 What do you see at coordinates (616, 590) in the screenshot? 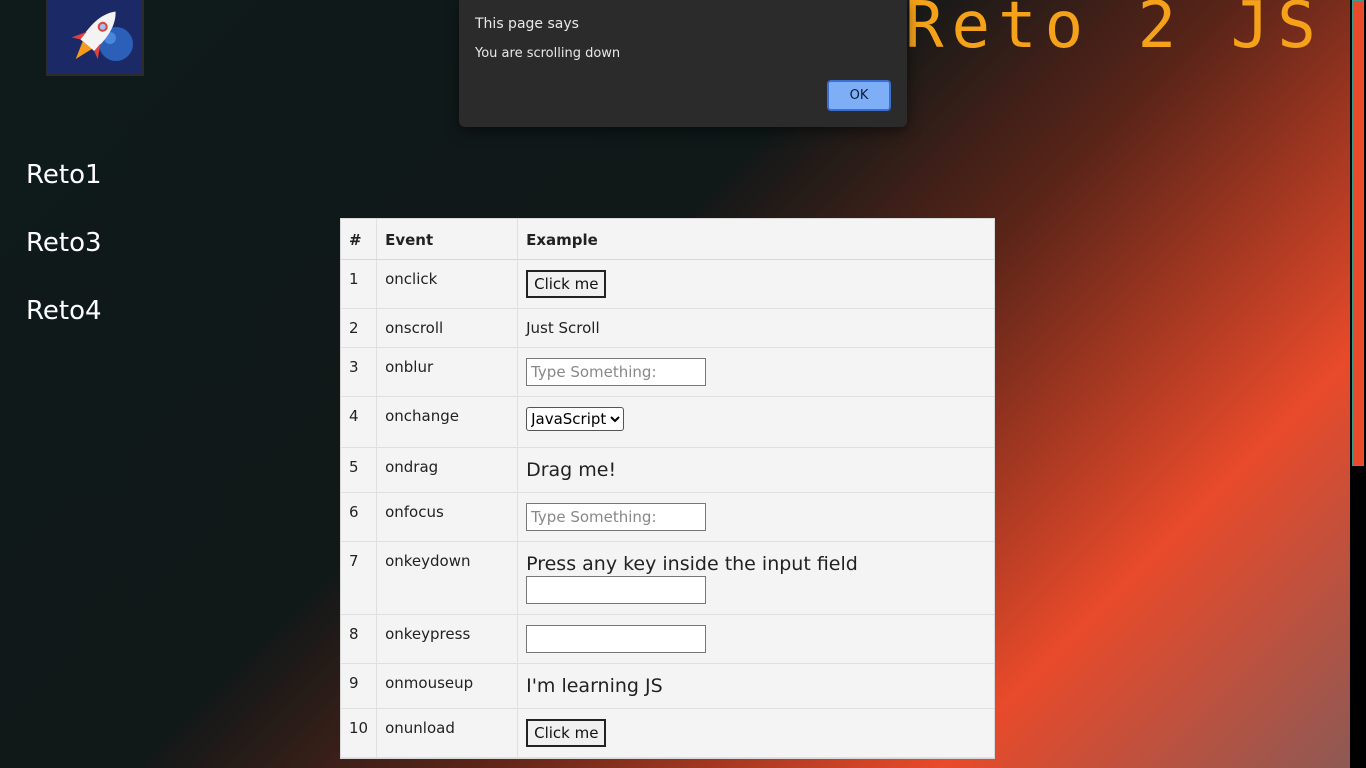
I see `onkeydown-input` at bounding box center [616, 590].